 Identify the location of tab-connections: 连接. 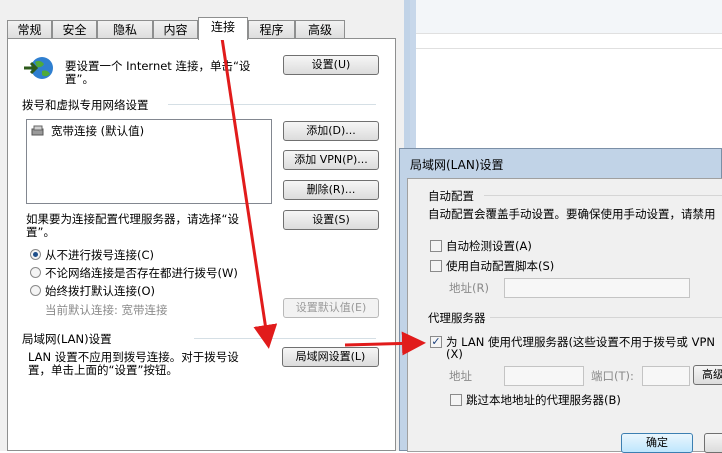
(223, 28).